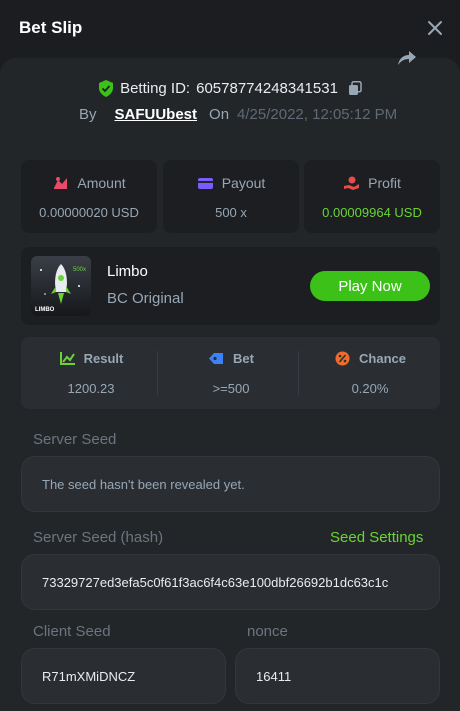  Describe the element at coordinates (355, 88) in the screenshot. I see `copy-icon` at that location.